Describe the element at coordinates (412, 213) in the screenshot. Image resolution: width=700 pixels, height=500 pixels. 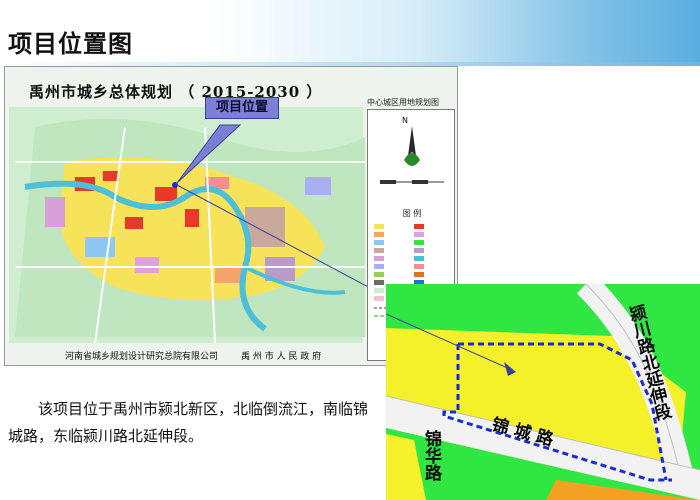
I see `legend-title: 图 例` at that location.